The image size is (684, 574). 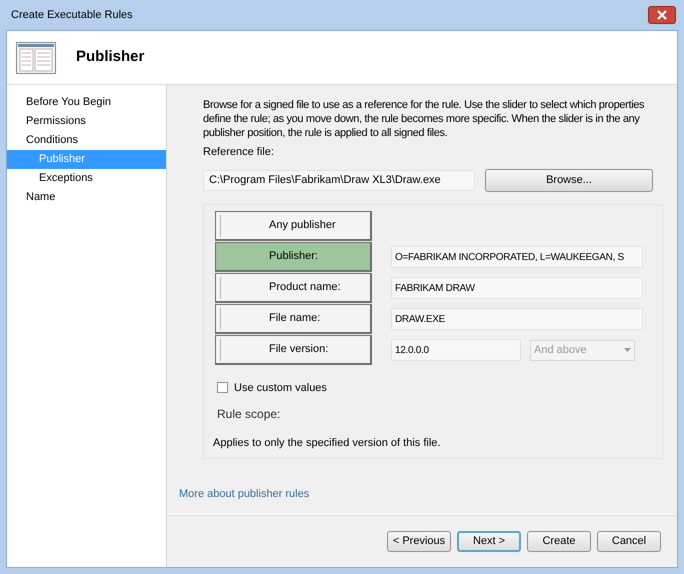 What do you see at coordinates (421, 494) in the screenshot?
I see `publisher-rules-link: More about publisher rules` at bounding box center [421, 494].